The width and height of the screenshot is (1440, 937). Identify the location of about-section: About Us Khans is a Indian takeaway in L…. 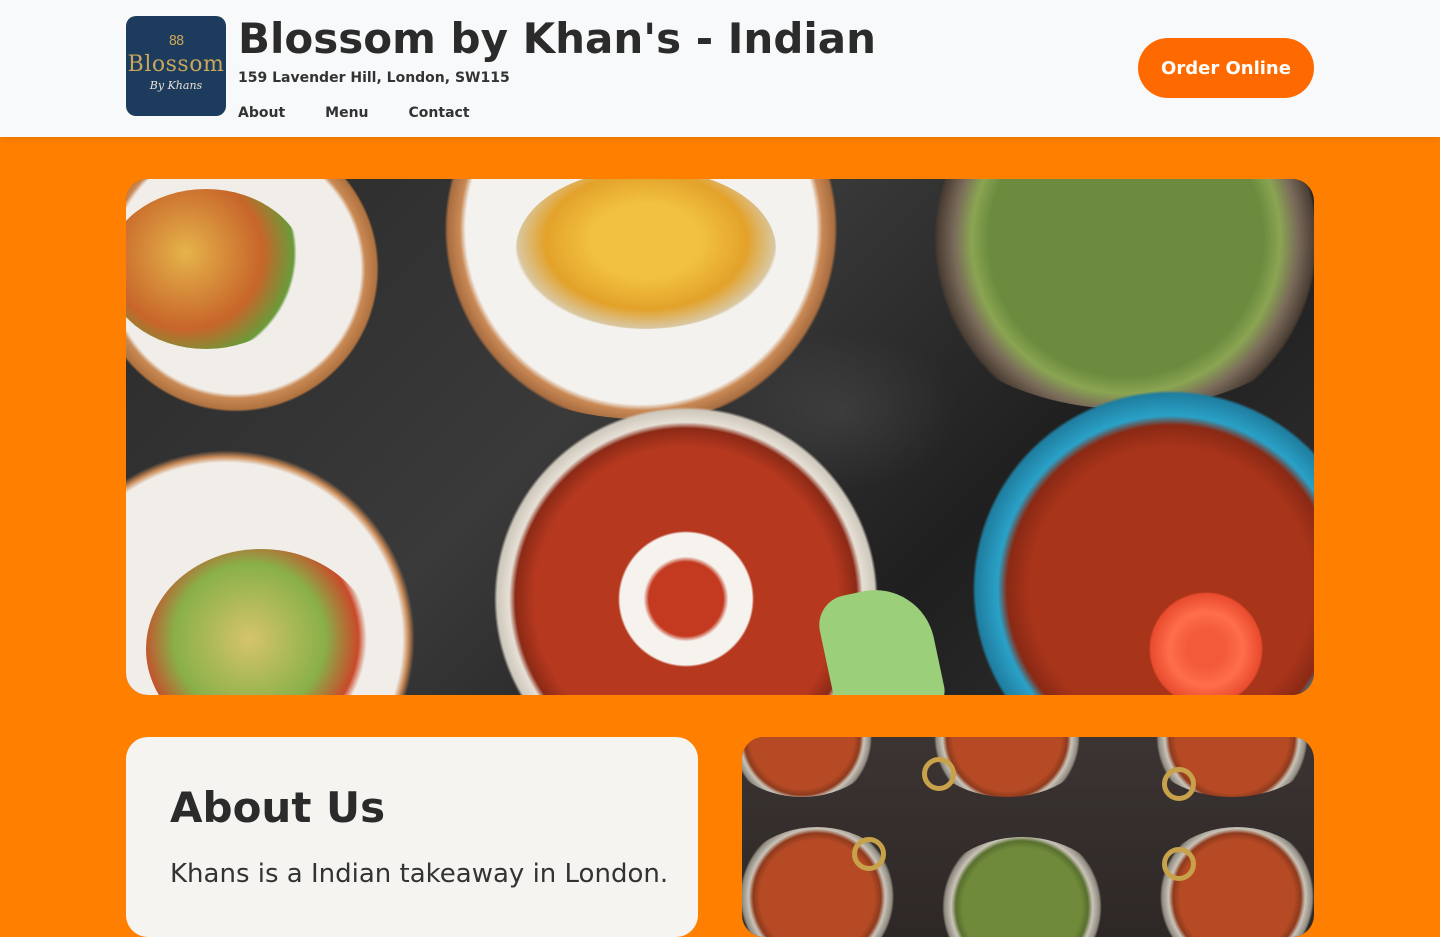
(412, 837).